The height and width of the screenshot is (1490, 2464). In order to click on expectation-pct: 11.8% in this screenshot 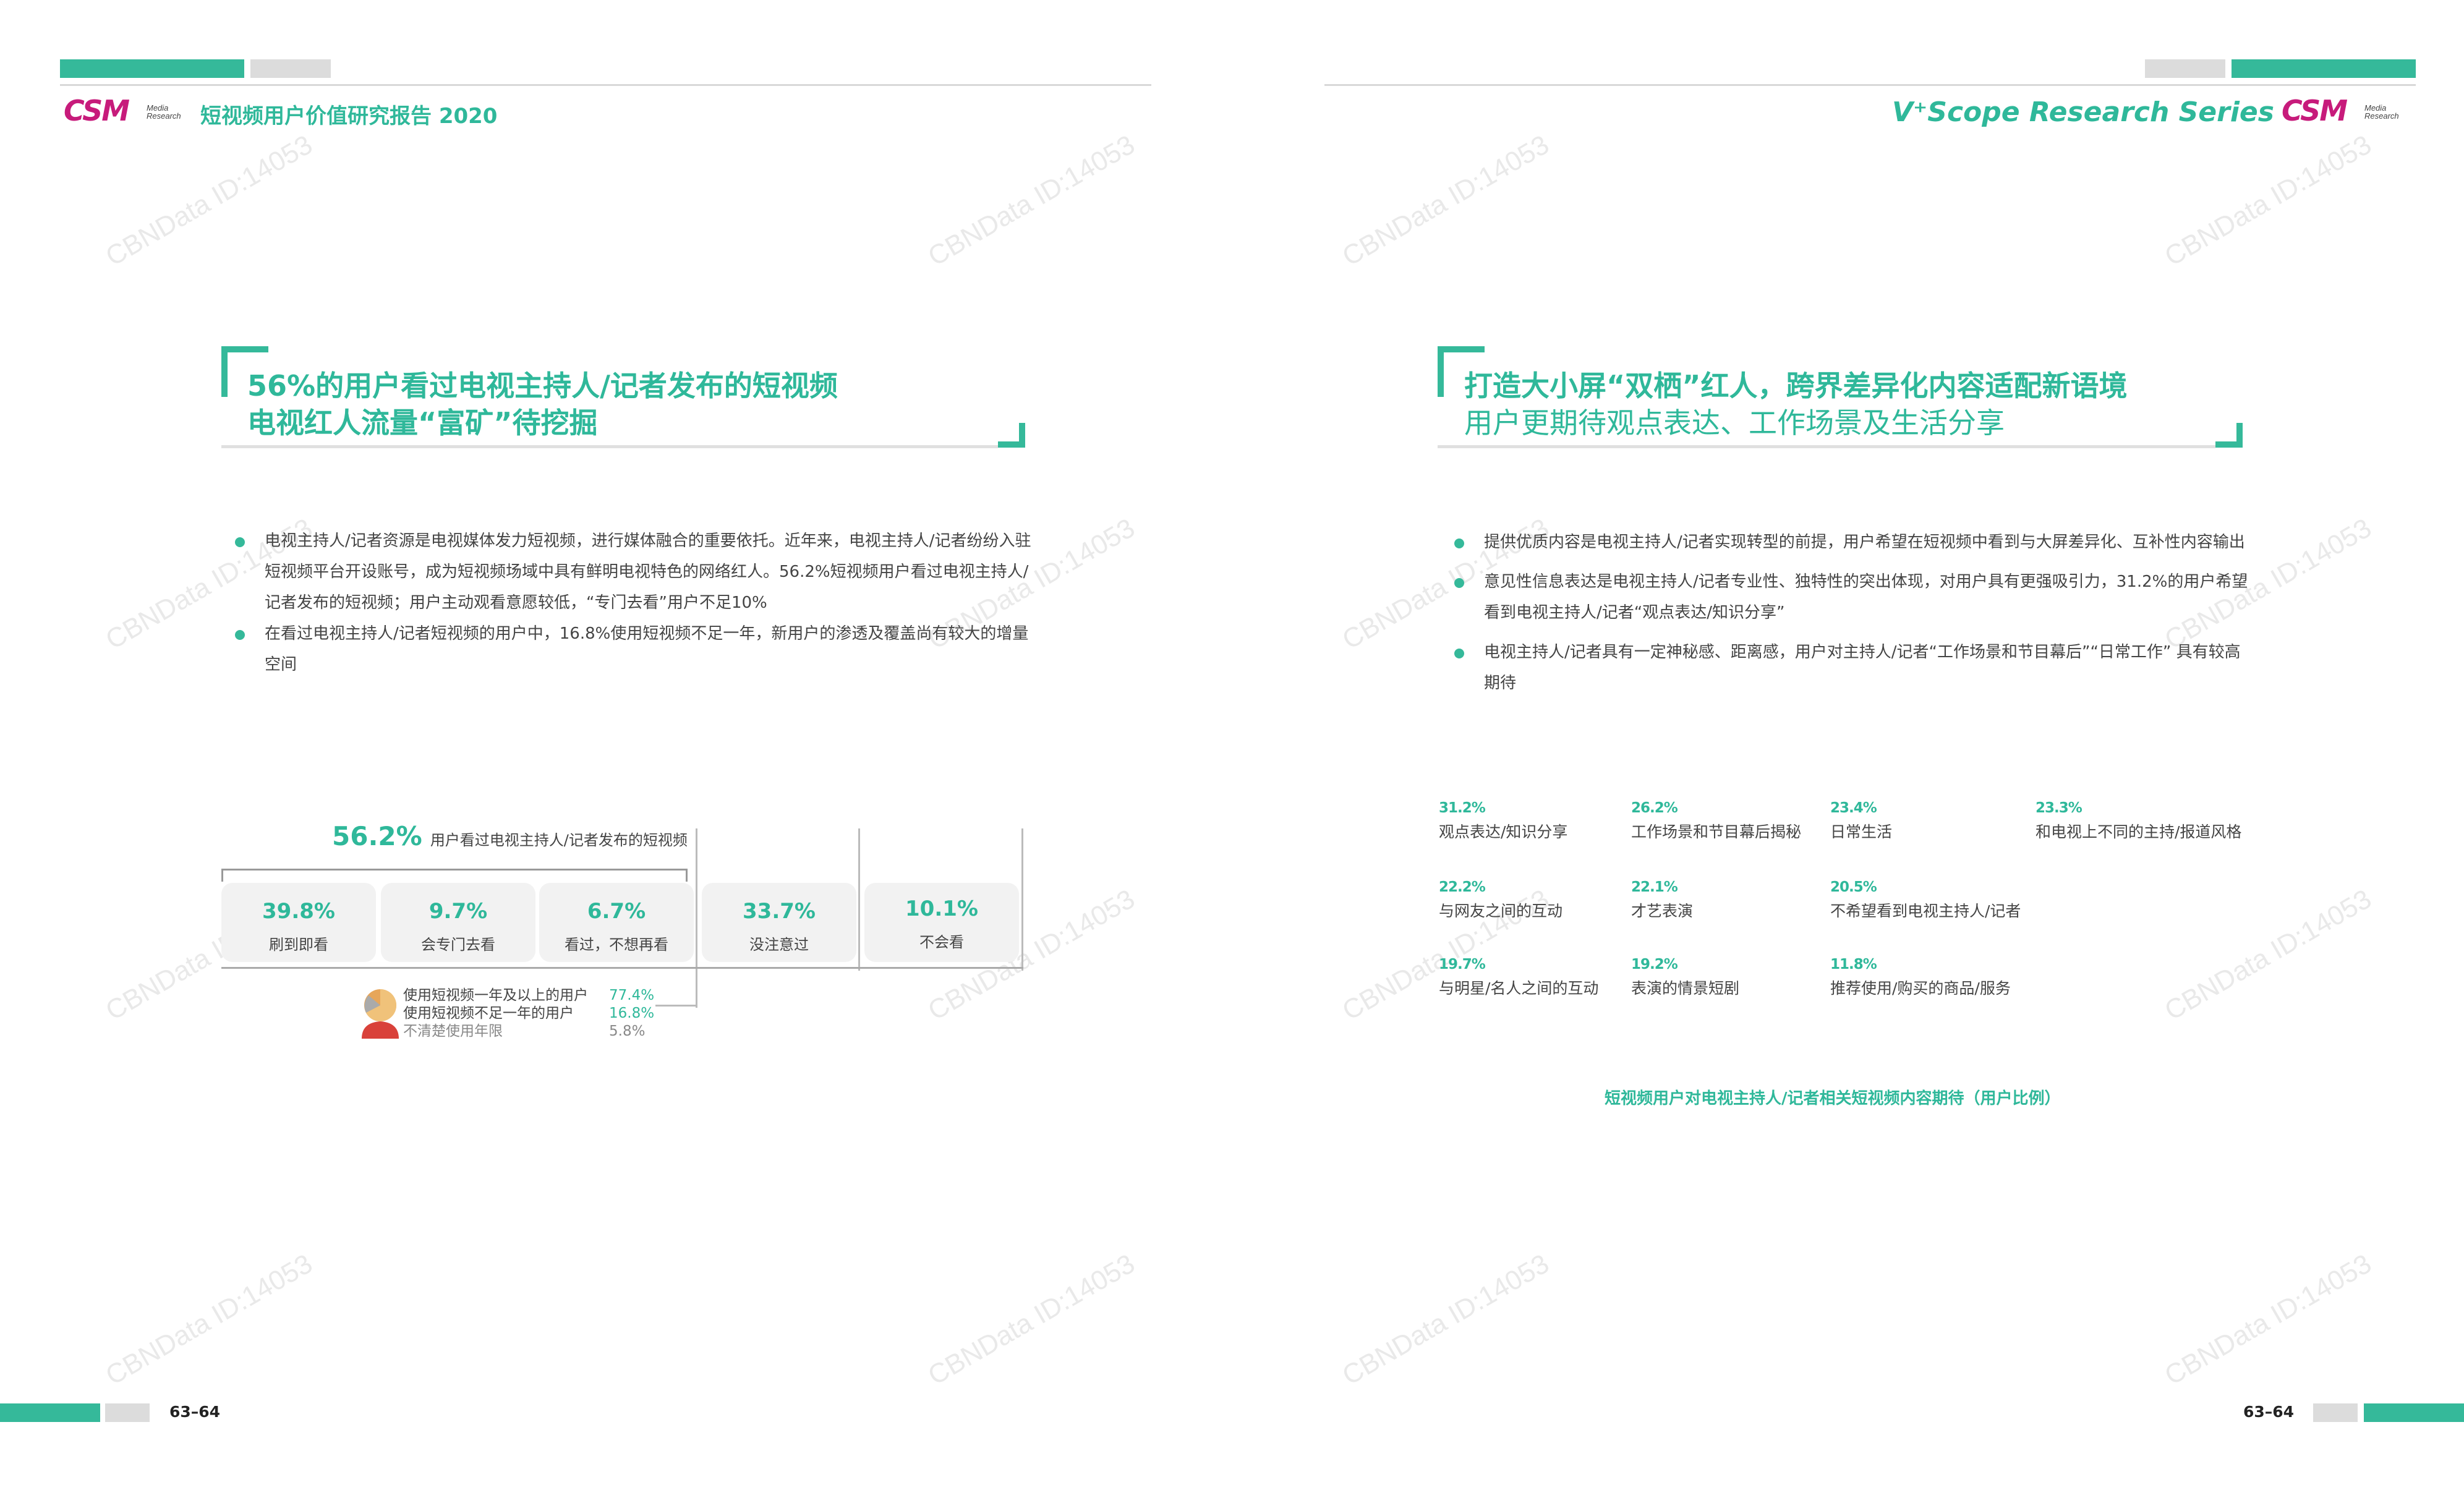, I will do `click(1854, 964)`.